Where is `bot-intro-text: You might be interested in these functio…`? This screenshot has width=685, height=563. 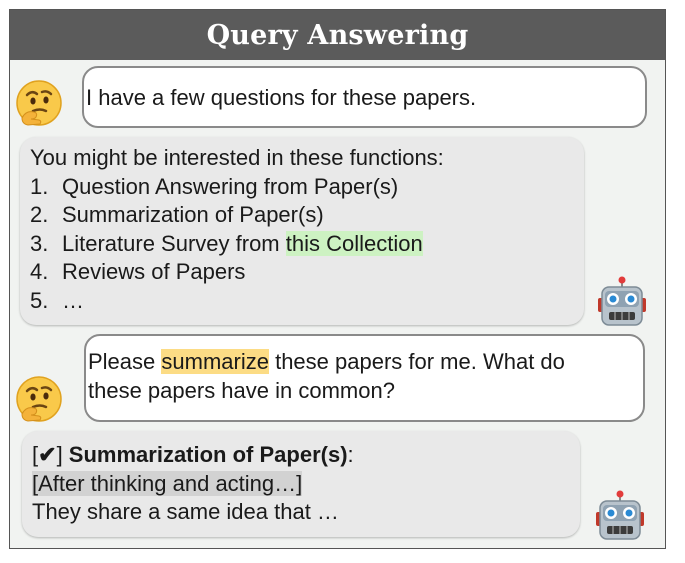
bot-intro-text: You might be interested in these functio… is located at coordinates (237, 157).